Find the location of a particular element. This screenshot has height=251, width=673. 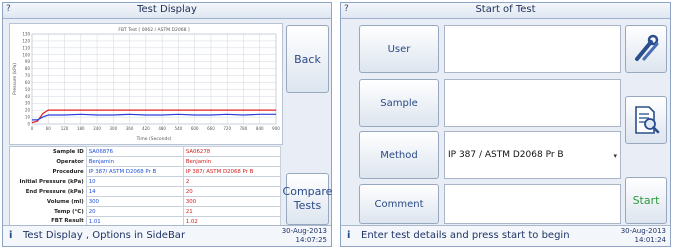

status-message: Test Display , Options in SideBar is located at coordinates (104, 235).